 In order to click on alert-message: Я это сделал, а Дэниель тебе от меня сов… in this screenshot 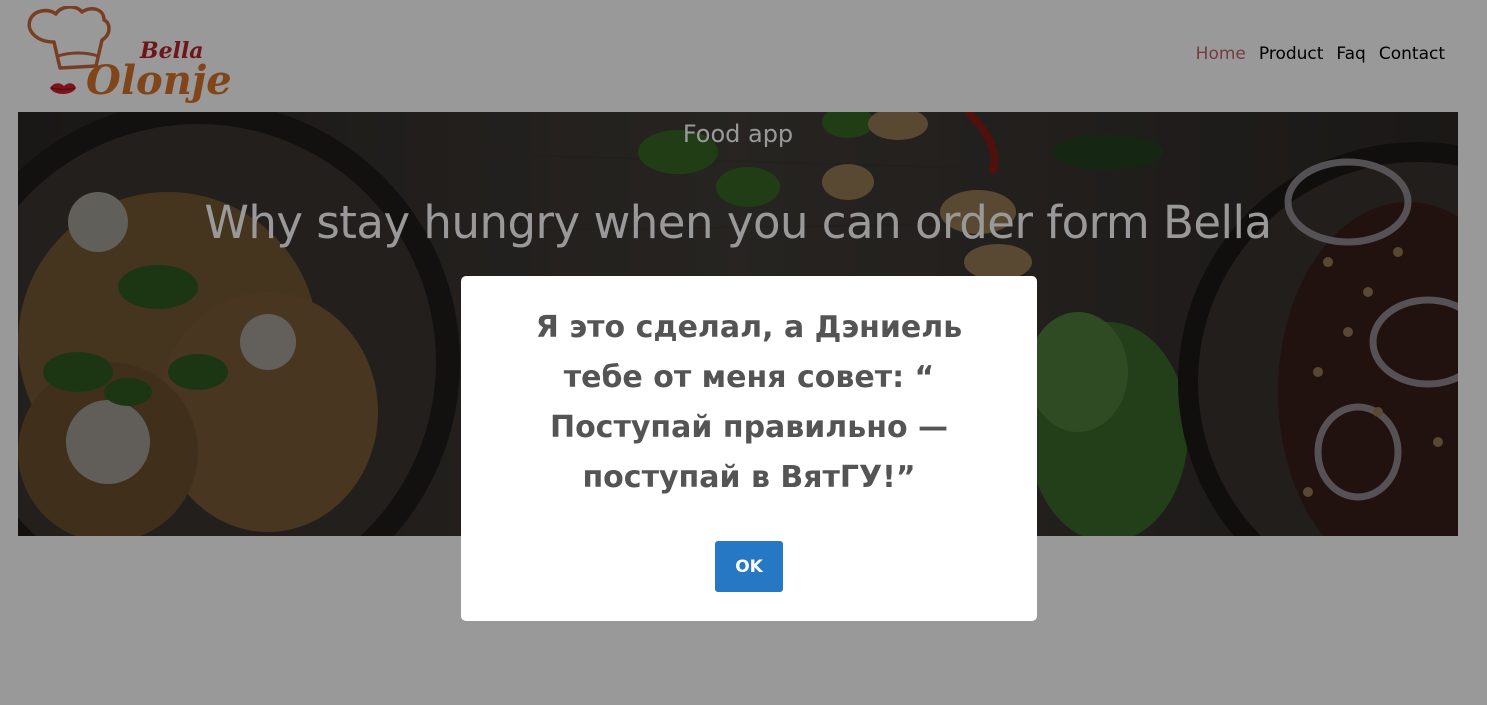, I will do `click(749, 402)`.